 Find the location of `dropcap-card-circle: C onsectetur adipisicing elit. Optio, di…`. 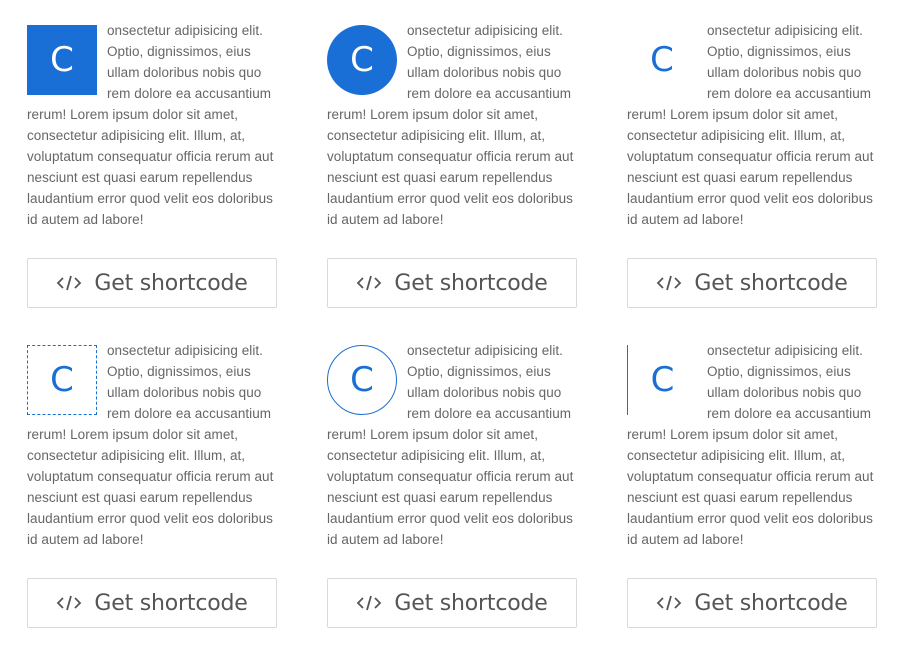

dropcap-card-circle: C onsectetur adipisicing elit. Optio, di… is located at coordinates (452, 164).